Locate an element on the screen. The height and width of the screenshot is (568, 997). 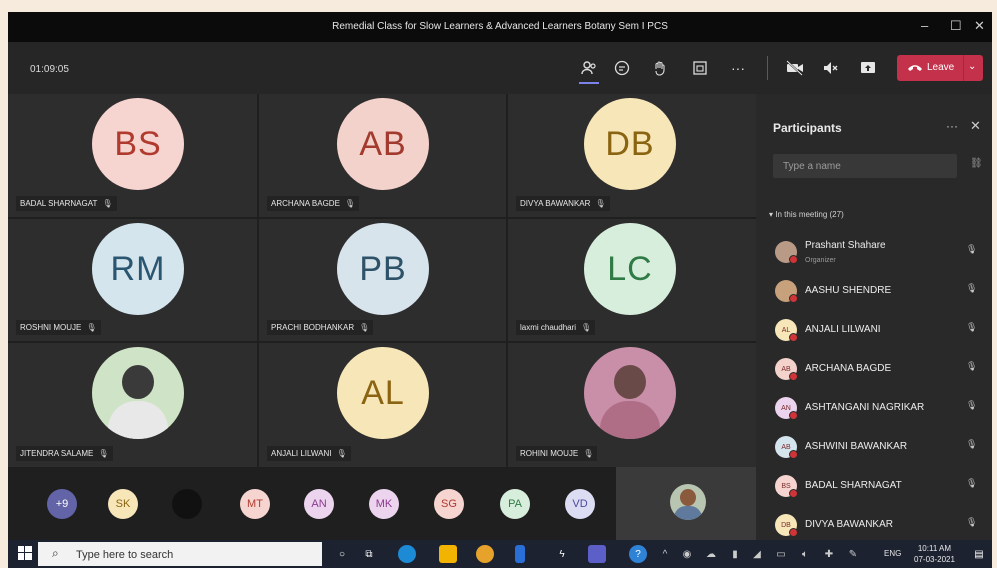
self-avatar is located at coordinates (688, 502).